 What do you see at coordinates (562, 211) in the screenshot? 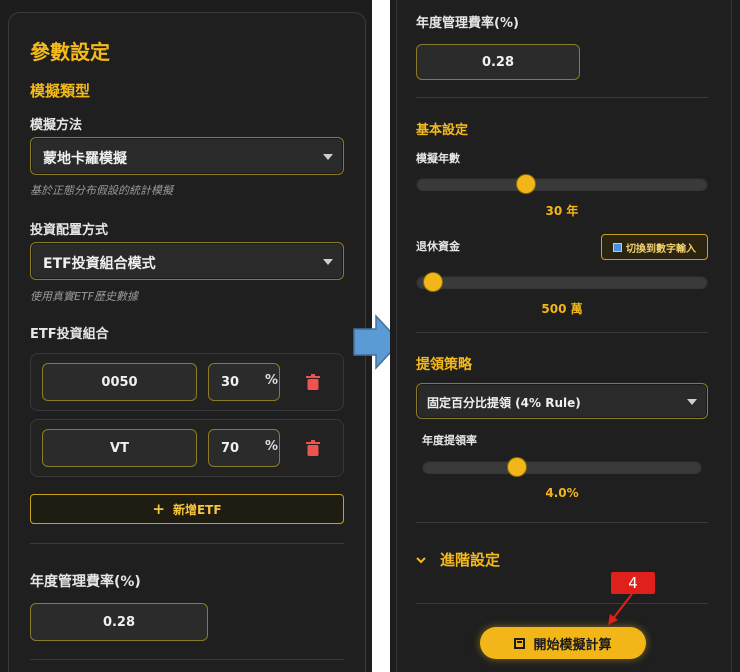
I see `years-value: 30 年` at bounding box center [562, 211].